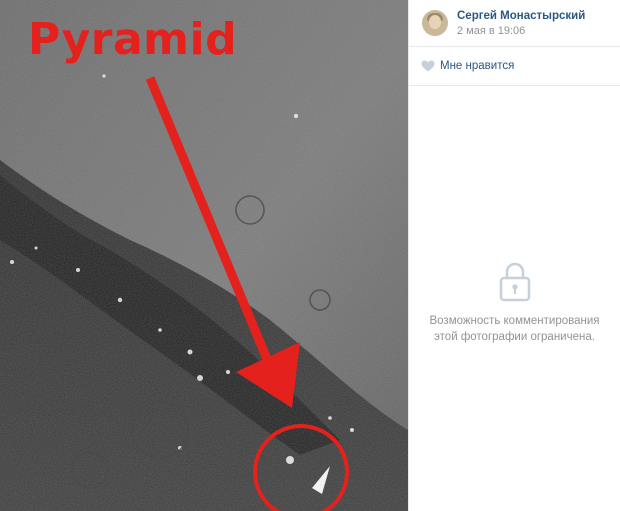 The height and width of the screenshot is (511, 620). What do you see at coordinates (428, 66) in the screenshot?
I see `heart-icon` at bounding box center [428, 66].